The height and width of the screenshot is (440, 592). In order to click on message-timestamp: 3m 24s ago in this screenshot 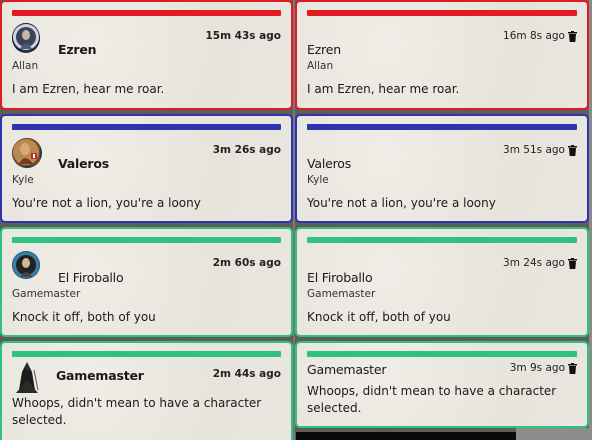, I will do `click(534, 263)`.